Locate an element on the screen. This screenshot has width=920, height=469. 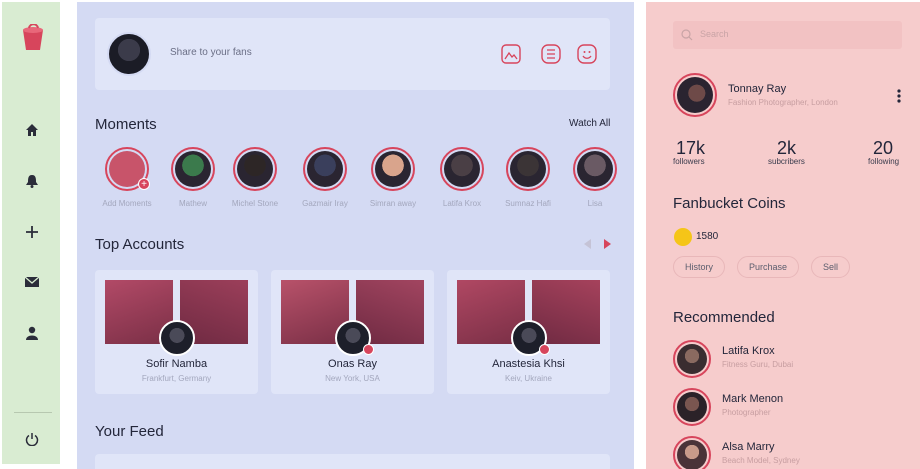
account-name: Onas Ray is located at coordinates (352, 364).